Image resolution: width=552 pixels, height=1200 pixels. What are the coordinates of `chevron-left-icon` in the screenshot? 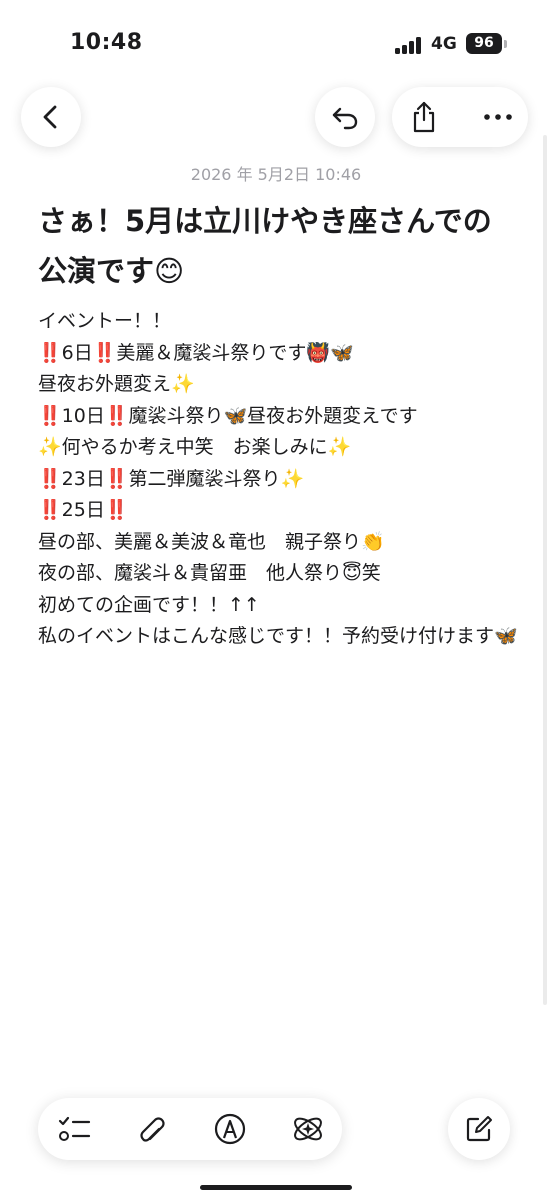 It's located at (50, 117).